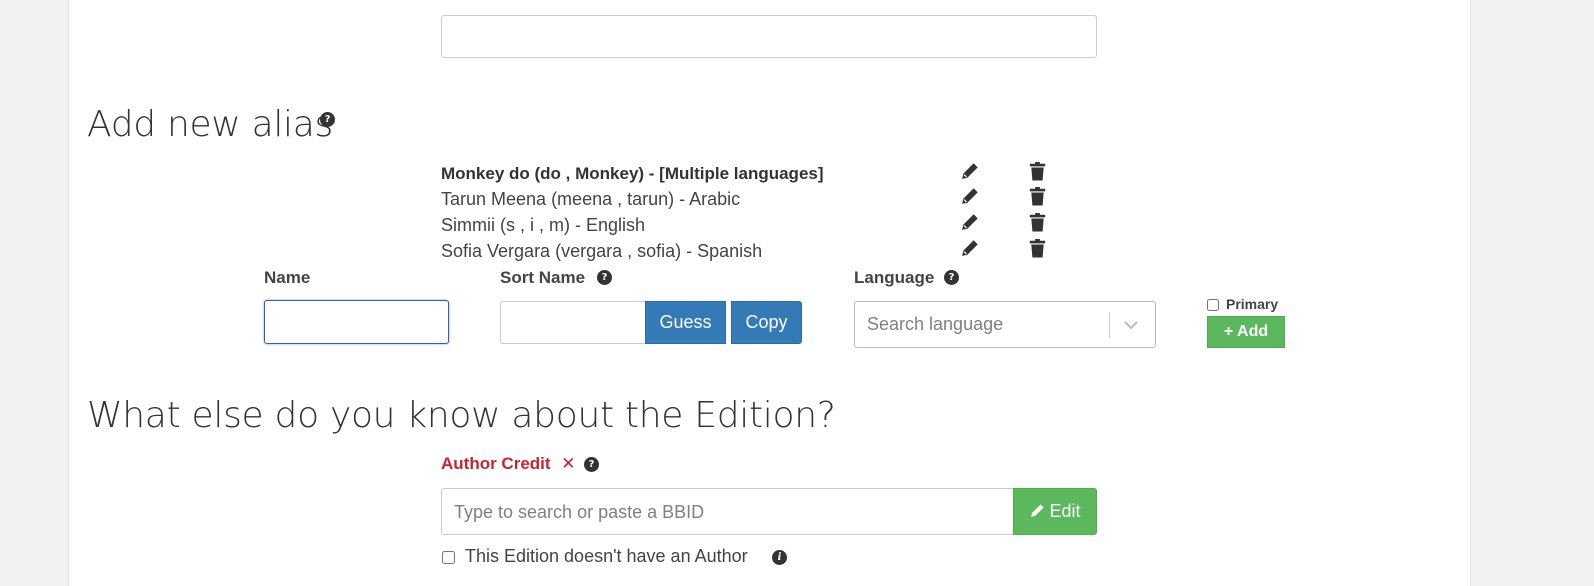 This screenshot has height=586, width=1594. Describe the element at coordinates (1131, 325) in the screenshot. I see `chevron-down-icon` at that location.